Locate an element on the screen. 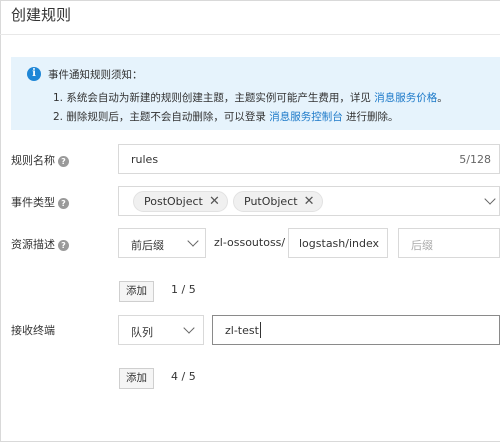 This screenshot has height=442, width=500. resource-count: 1 / 5 is located at coordinates (183, 289).